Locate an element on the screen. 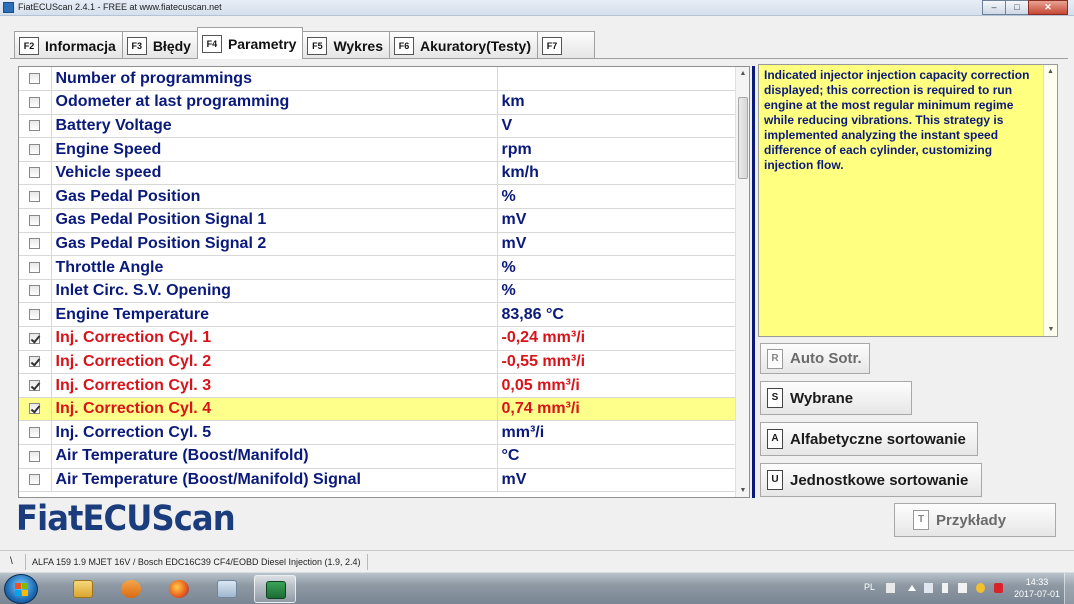  tab-label: Błędy is located at coordinates (171, 45).